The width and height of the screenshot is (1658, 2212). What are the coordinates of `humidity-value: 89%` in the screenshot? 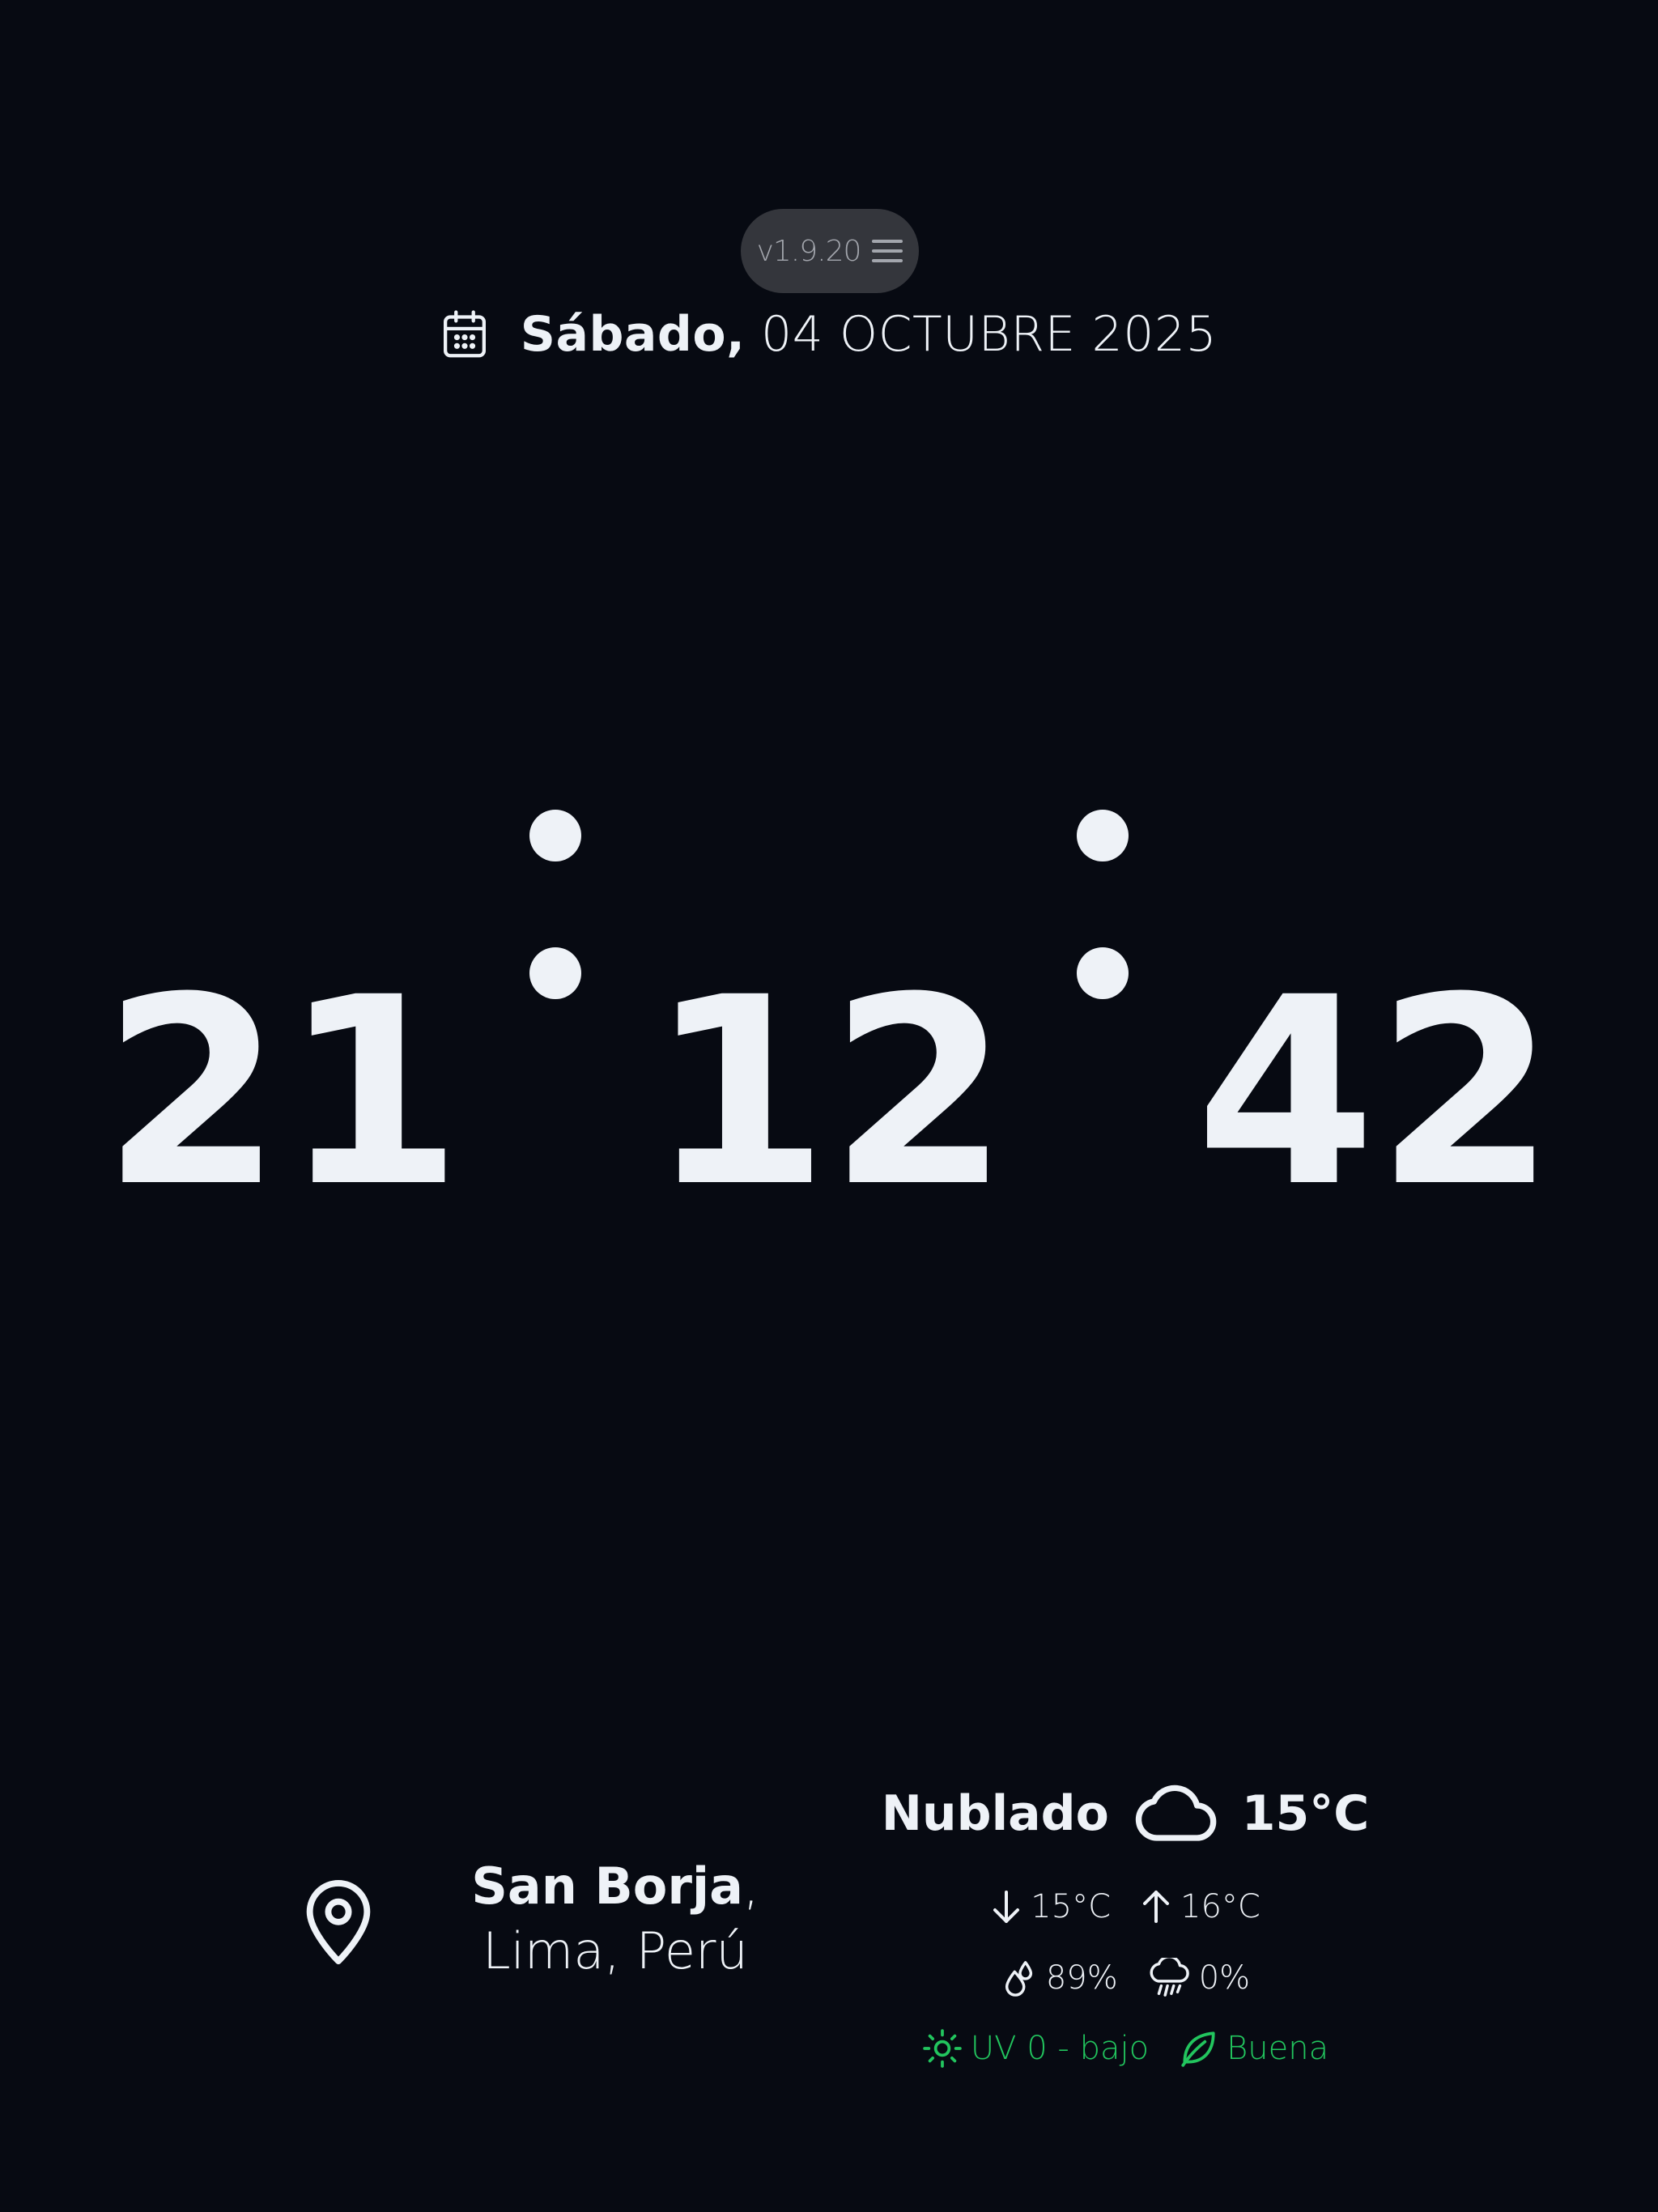 It's located at (1081, 1978).